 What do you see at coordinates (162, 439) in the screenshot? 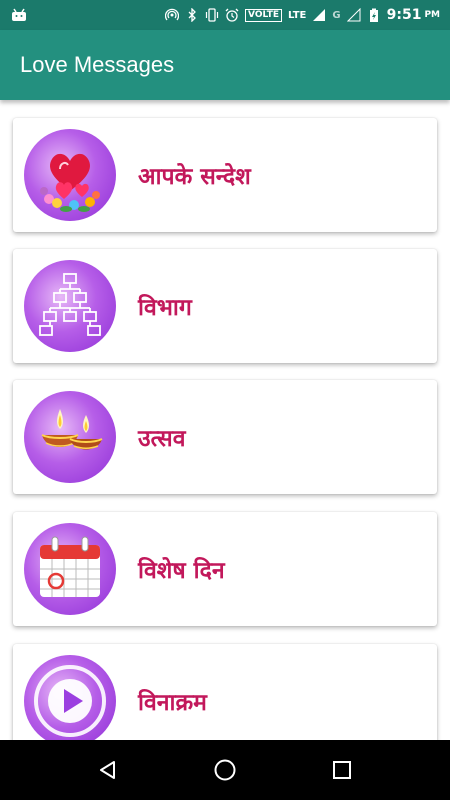
I see `menu-item-label: उत्सव` at bounding box center [162, 439].